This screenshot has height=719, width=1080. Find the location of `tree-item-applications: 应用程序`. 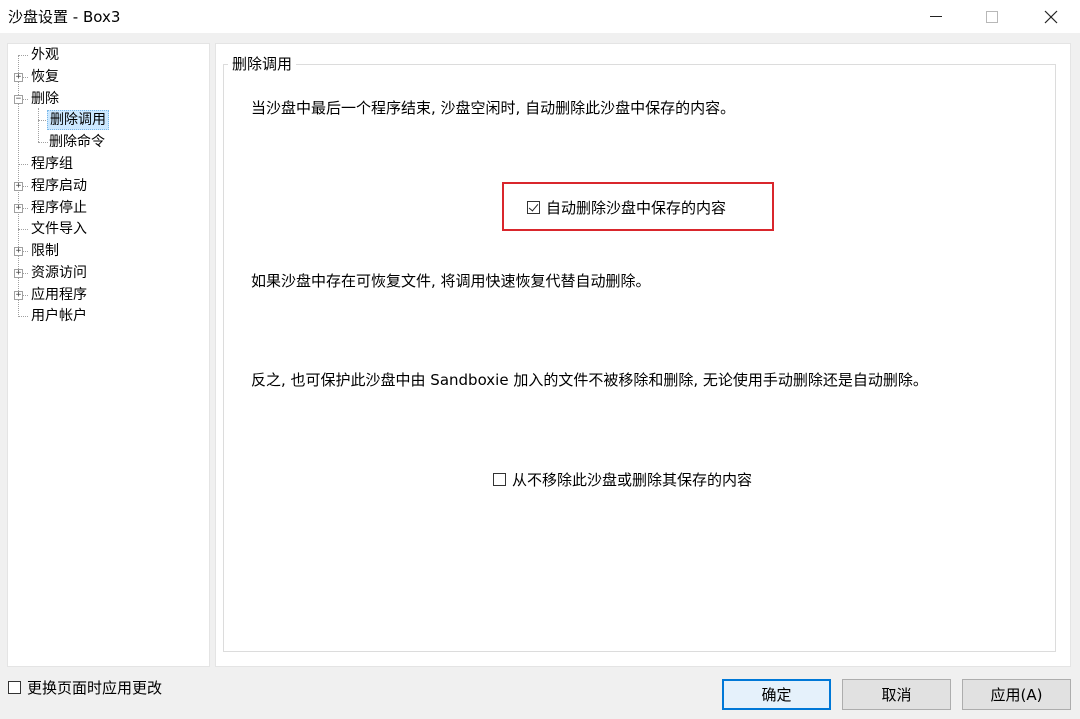

tree-item-applications: 应用程序 is located at coordinates (59, 295).